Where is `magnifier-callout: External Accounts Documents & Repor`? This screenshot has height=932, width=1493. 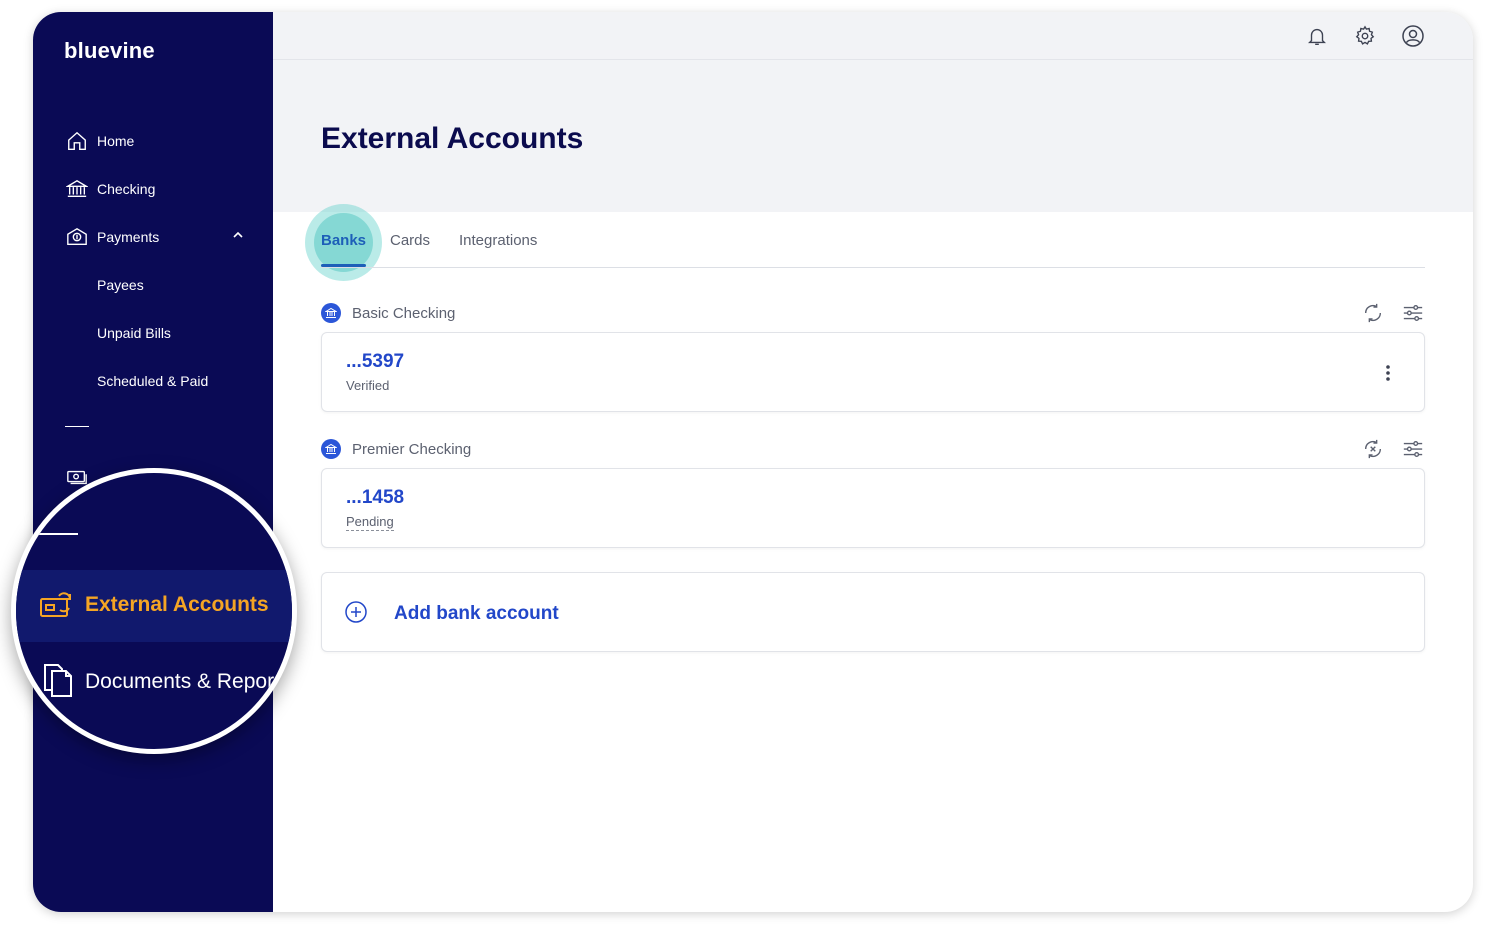 magnifier-callout: External Accounts Documents & Repor is located at coordinates (154, 611).